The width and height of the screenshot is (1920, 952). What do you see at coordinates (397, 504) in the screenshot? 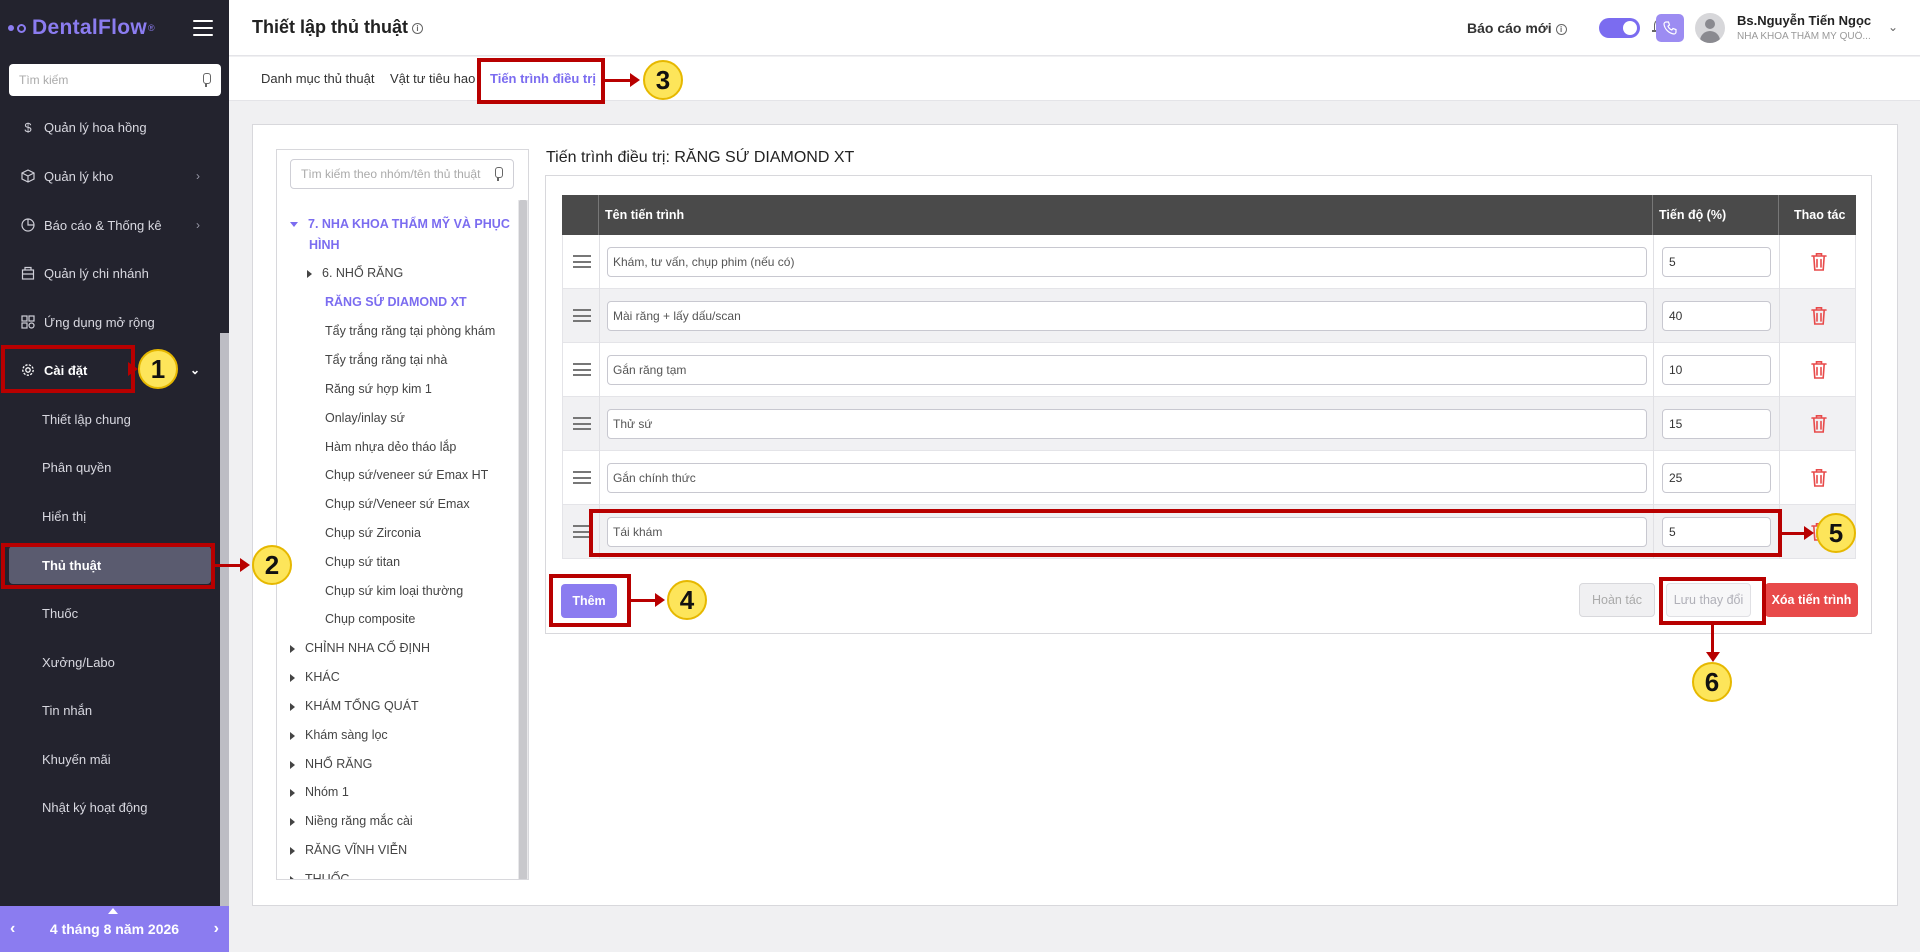
I see `tree-leaf-node: Chụp sứ/Veneer sứ Emax` at bounding box center [397, 504].